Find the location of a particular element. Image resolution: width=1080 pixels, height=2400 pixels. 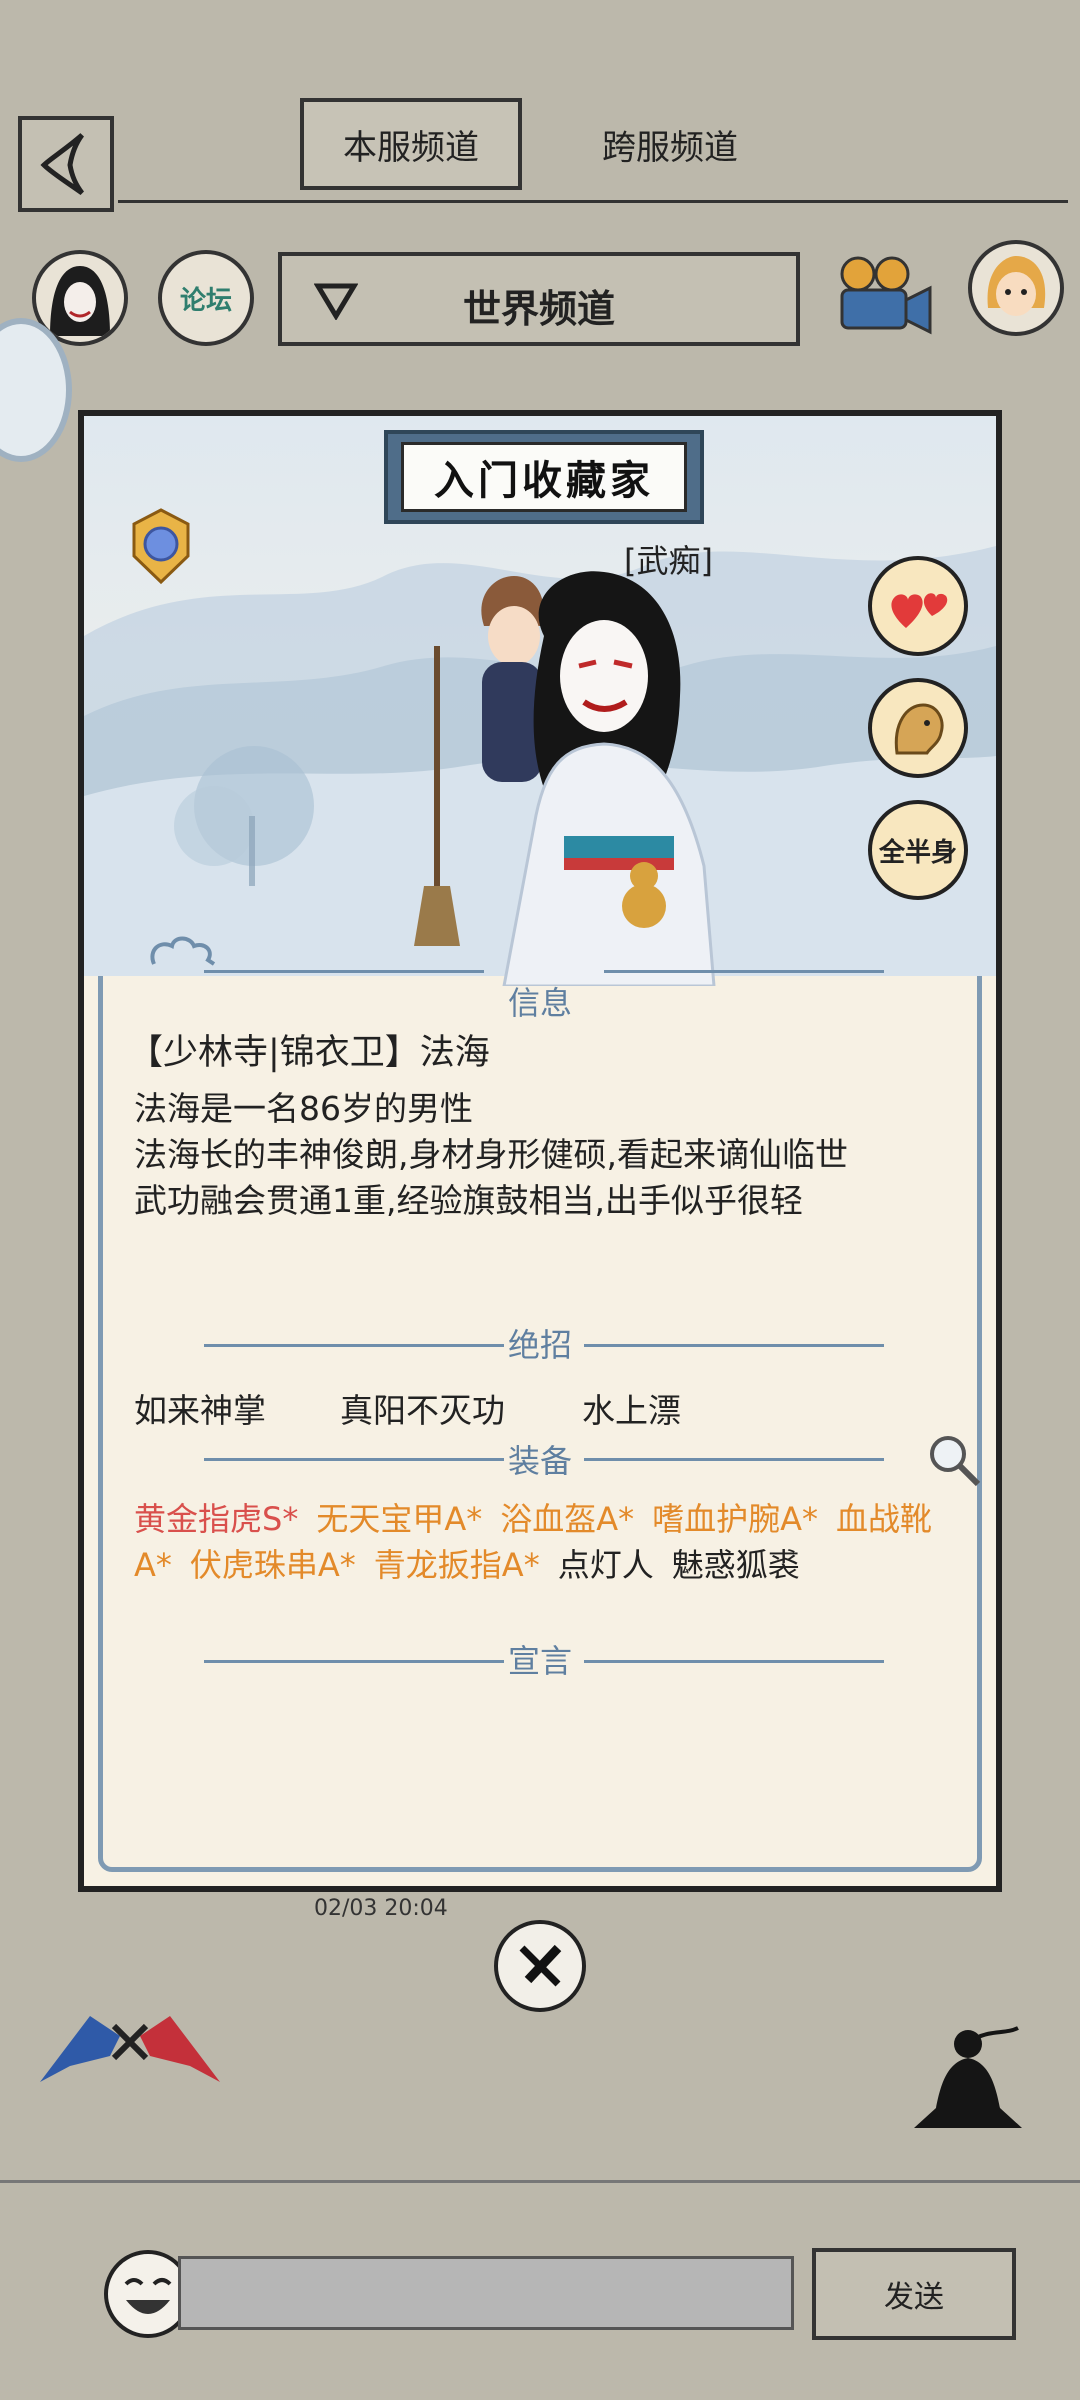

magnifier-icon is located at coordinates (954, 1462).